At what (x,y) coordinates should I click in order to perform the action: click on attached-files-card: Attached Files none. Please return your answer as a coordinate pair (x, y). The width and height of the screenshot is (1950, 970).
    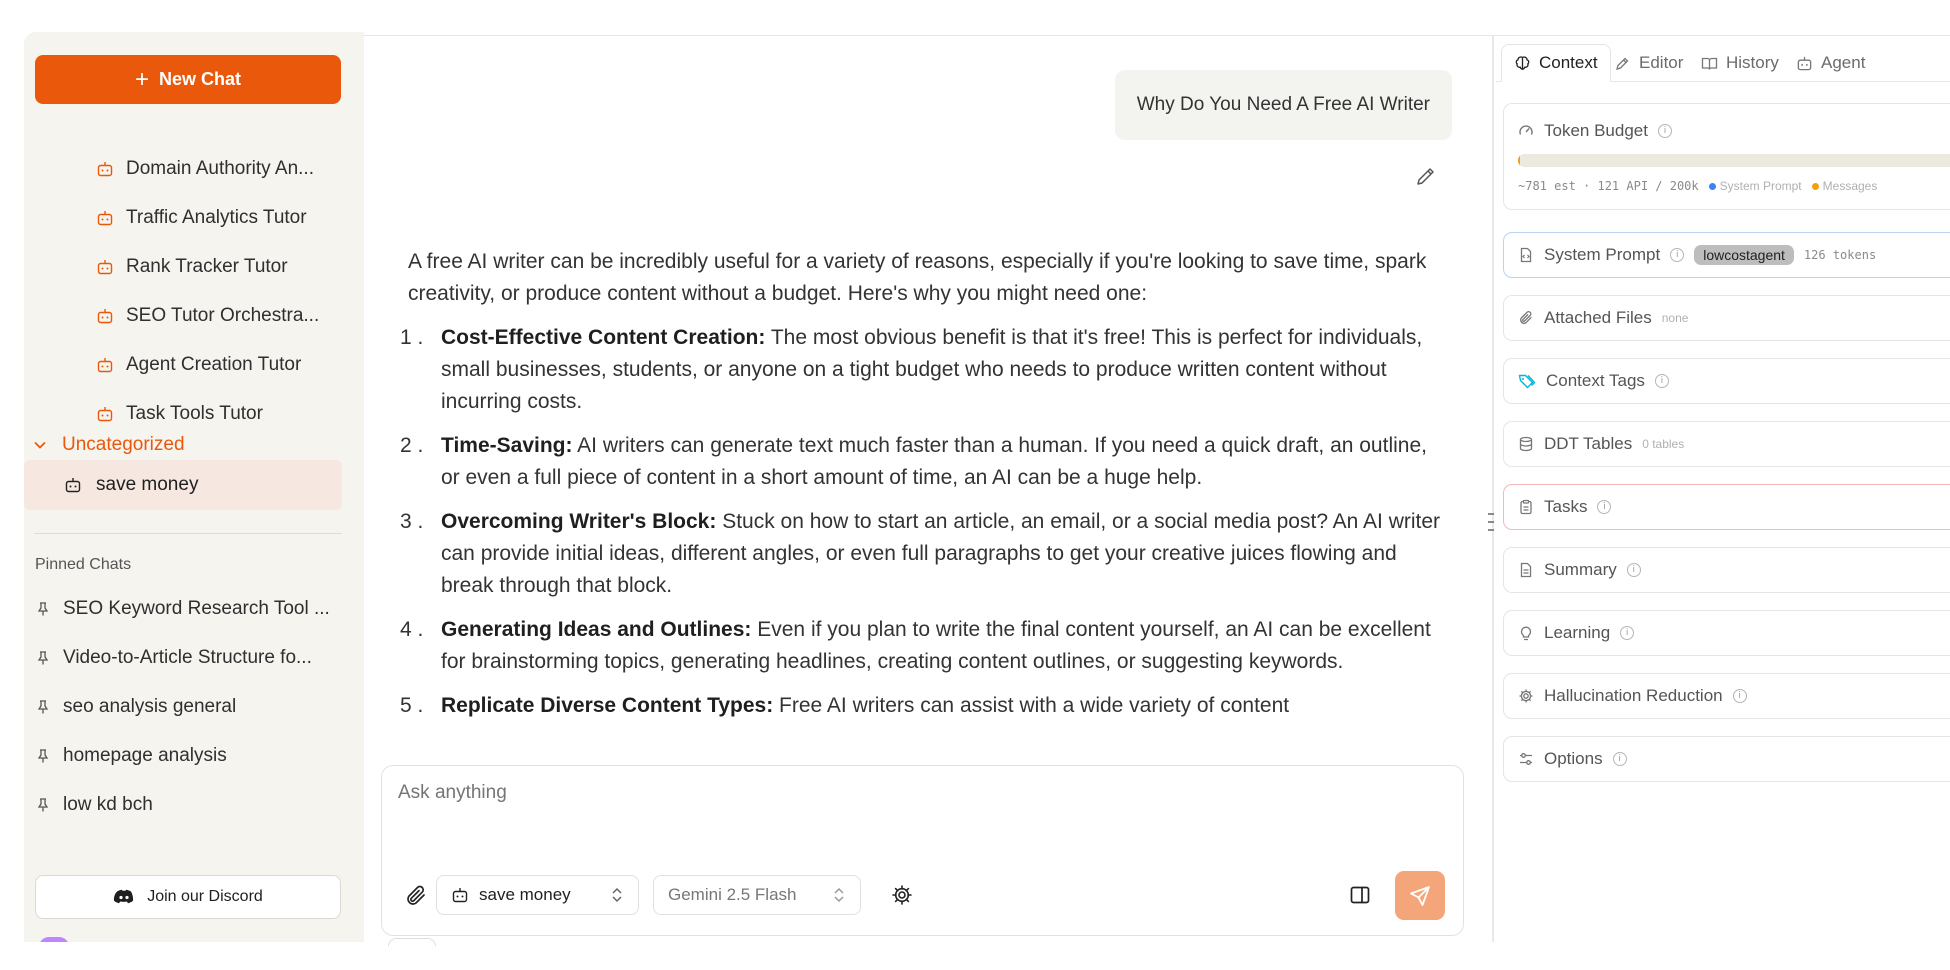
    Looking at the image, I should click on (1726, 318).